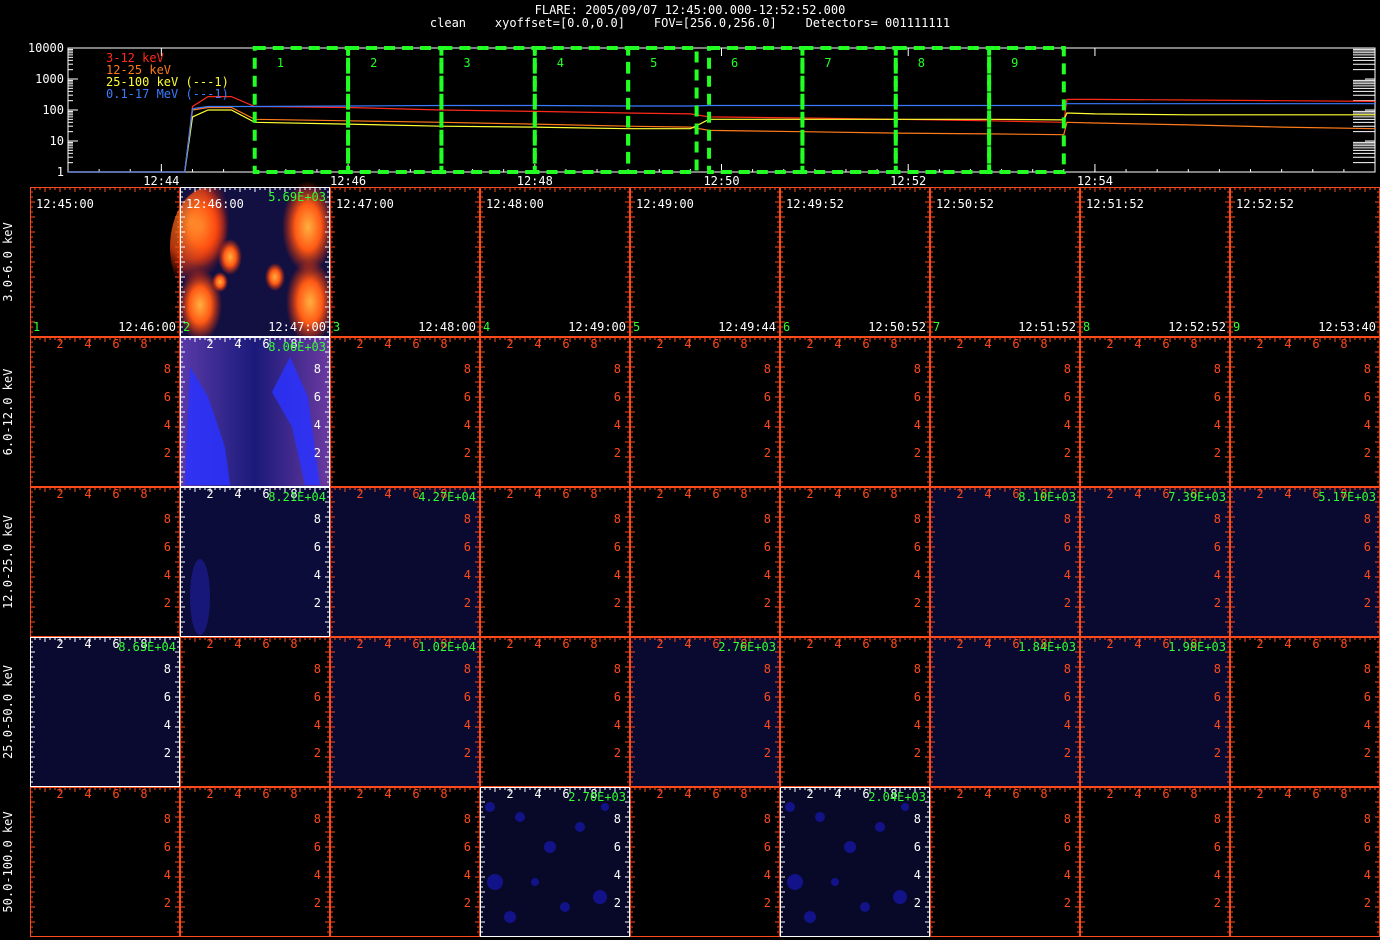 This screenshot has width=1380, height=940. I want to click on interval-label: 9, so click(1014, 63).